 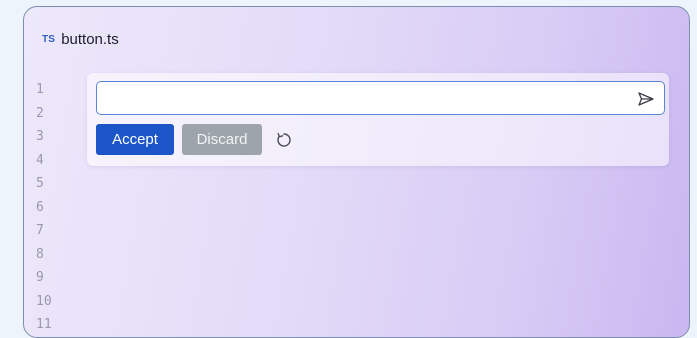 I want to click on line-number: 11, so click(x=44, y=324).